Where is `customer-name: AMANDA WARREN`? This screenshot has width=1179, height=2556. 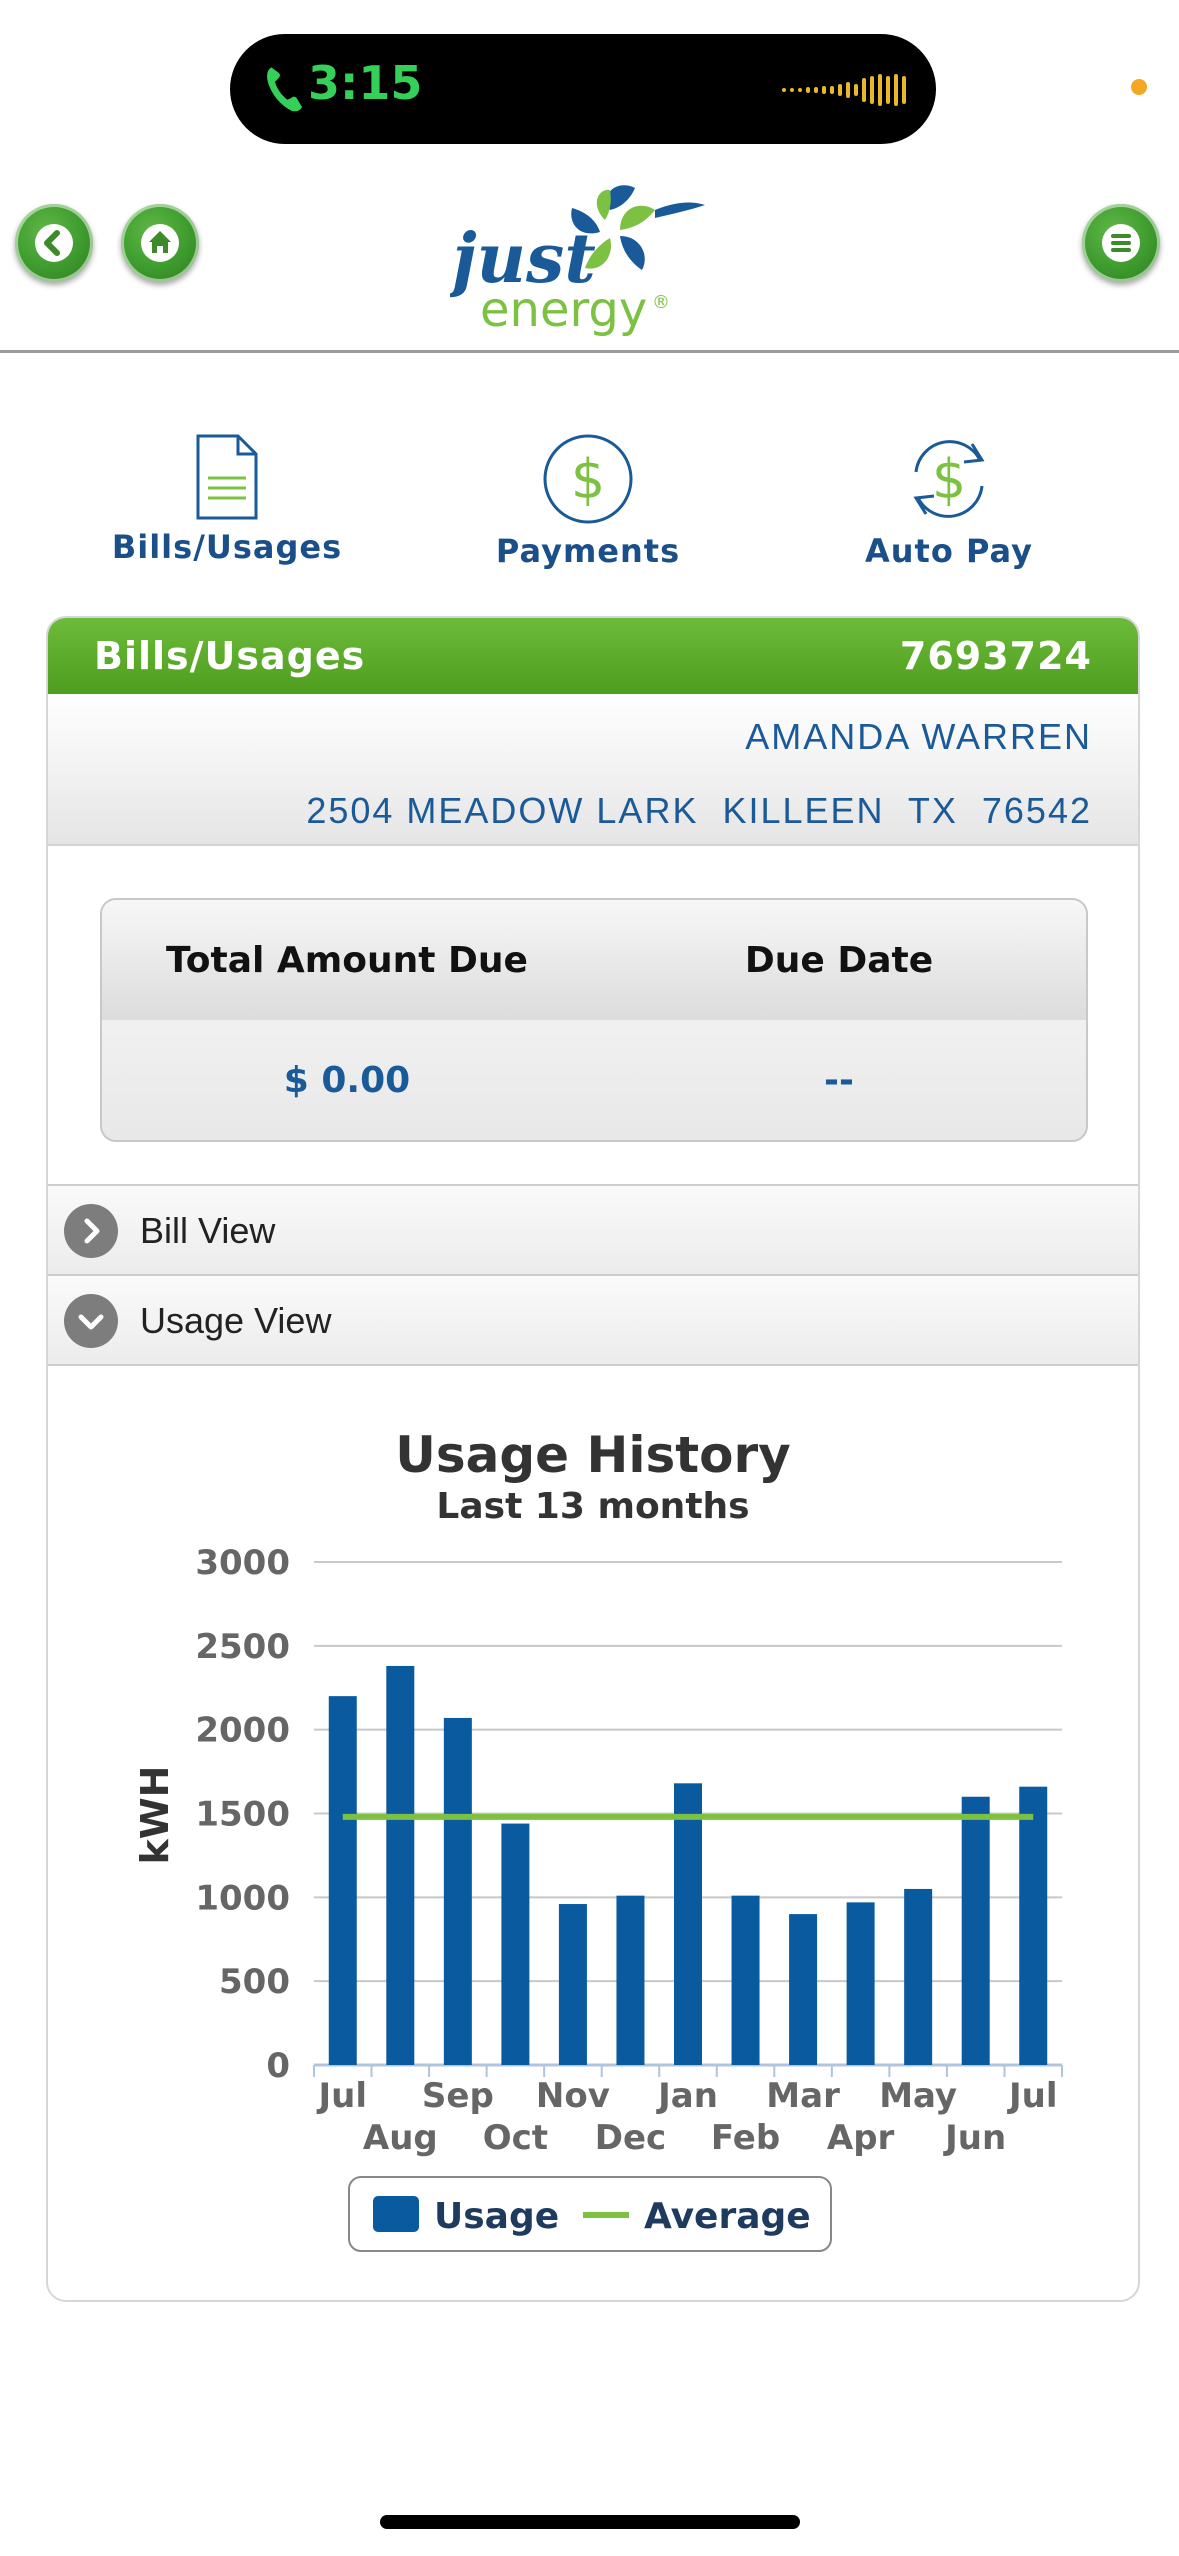 customer-name: AMANDA WARREN is located at coordinates (918, 736).